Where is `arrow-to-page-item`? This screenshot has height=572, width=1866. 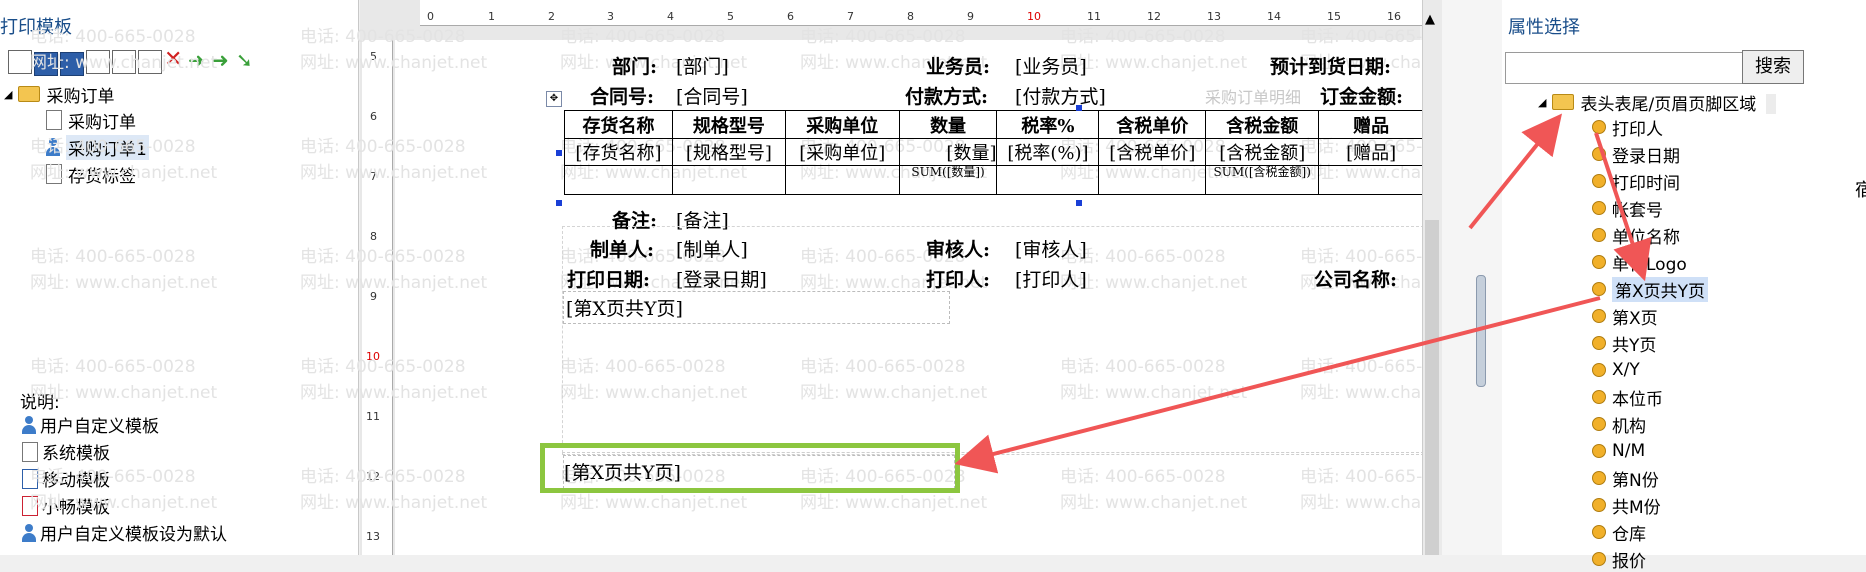 arrow-to-page-item is located at coordinates (1623, 207).